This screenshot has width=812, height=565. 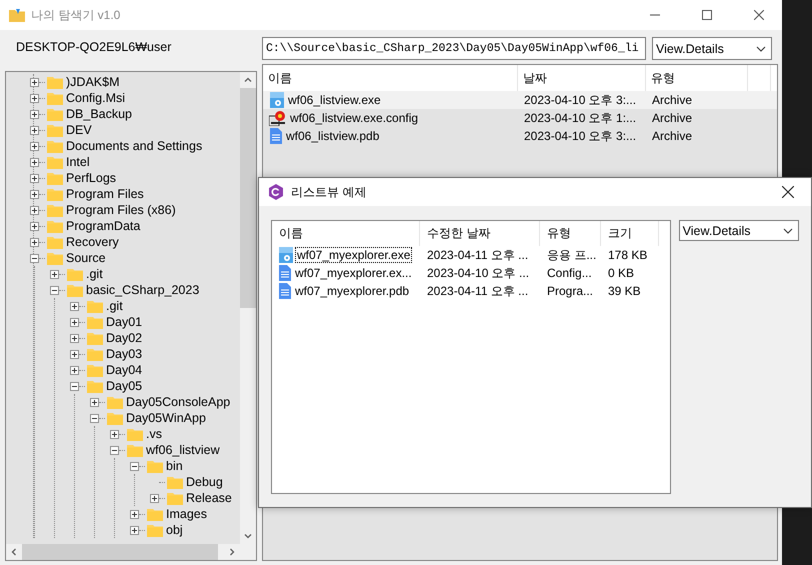 I want to click on tree-item: Day05ConsoleApp, so click(x=178, y=402).